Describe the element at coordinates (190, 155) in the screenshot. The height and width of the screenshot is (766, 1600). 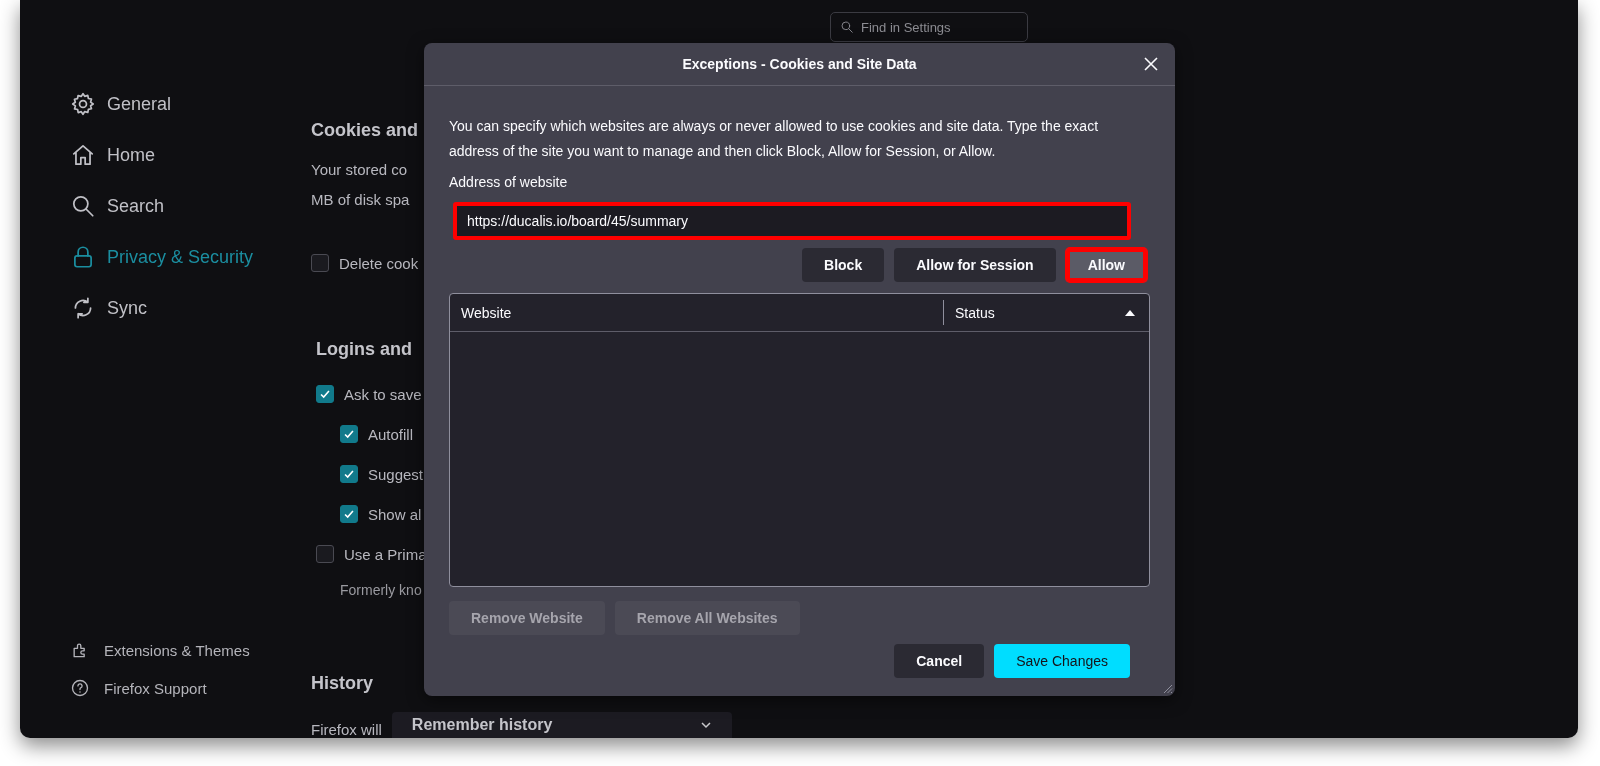
I see `sidebar-item: Home` at that location.